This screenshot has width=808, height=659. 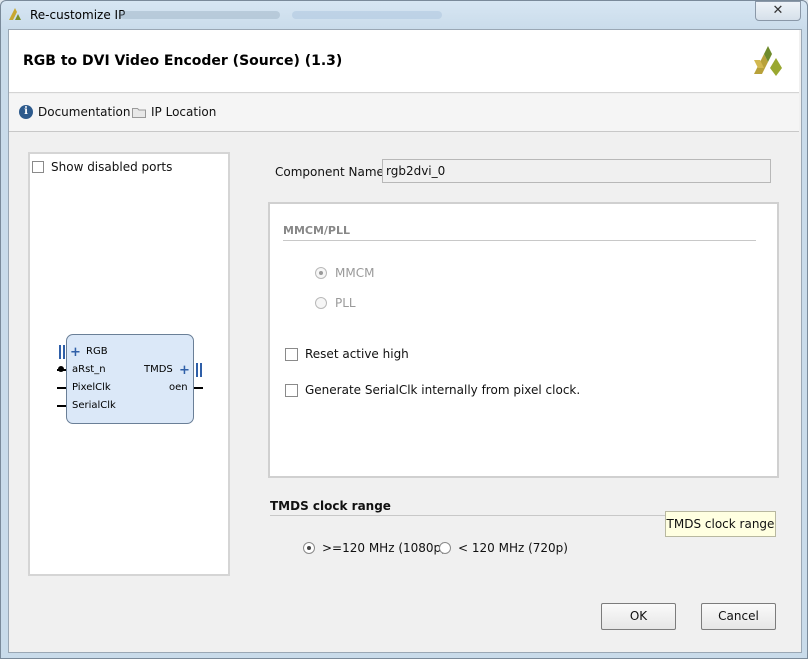 I want to click on oen-pin, so click(x=198, y=388).